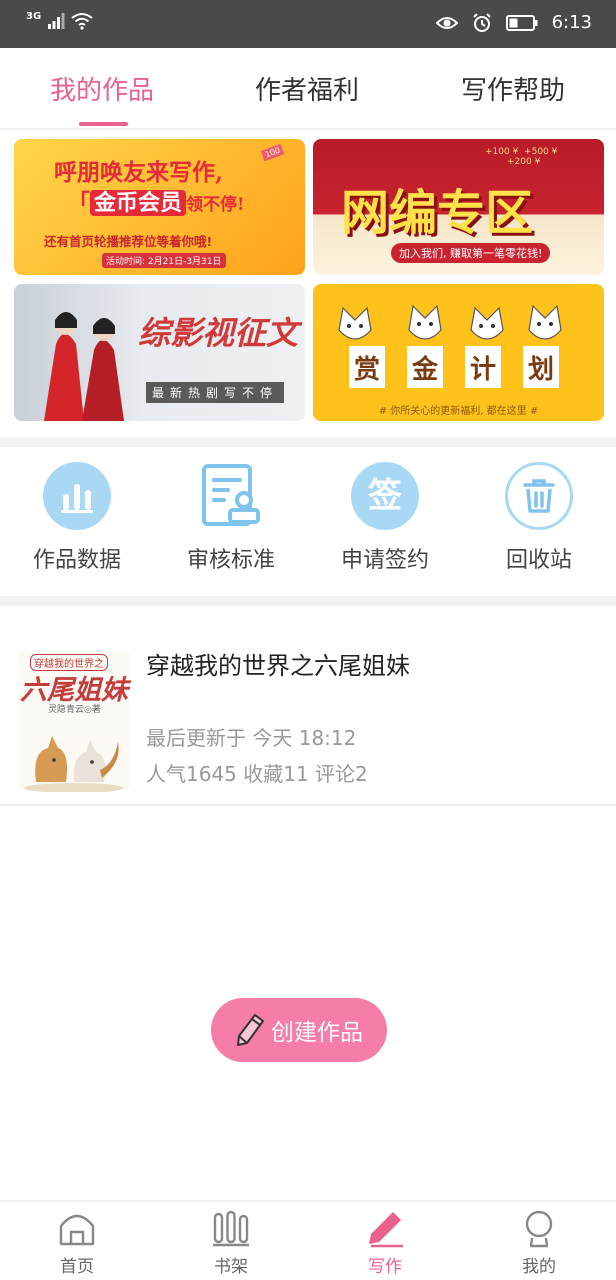  I want to click on nav-bookshelf: 书架, so click(231, 1242).